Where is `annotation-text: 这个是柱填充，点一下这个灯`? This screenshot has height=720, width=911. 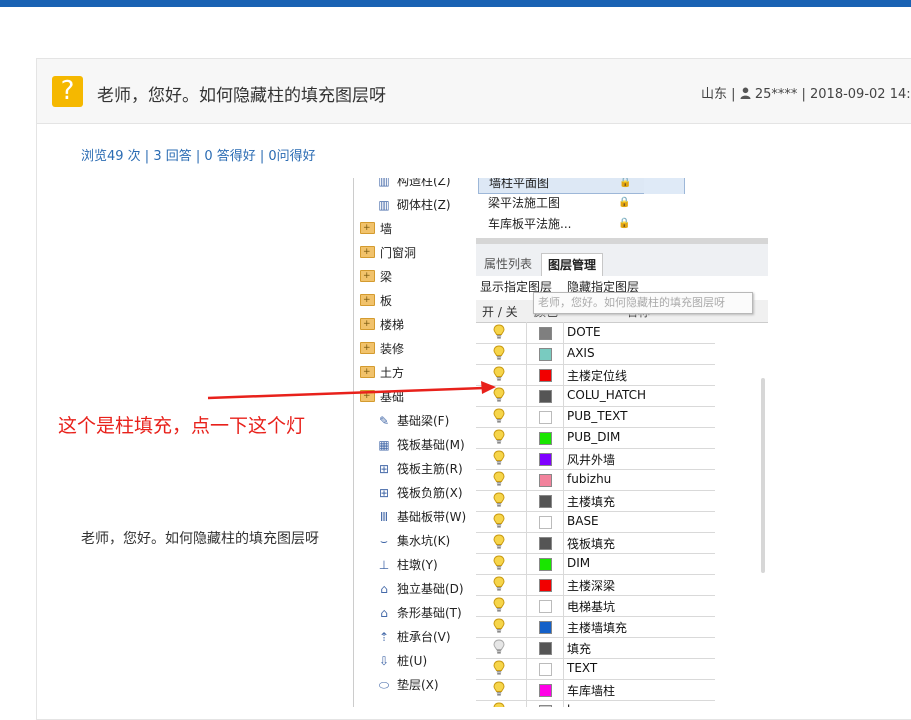
annotation-text: 这个是柱填充，点一下这个灯 is located at coordinates (182, 426).